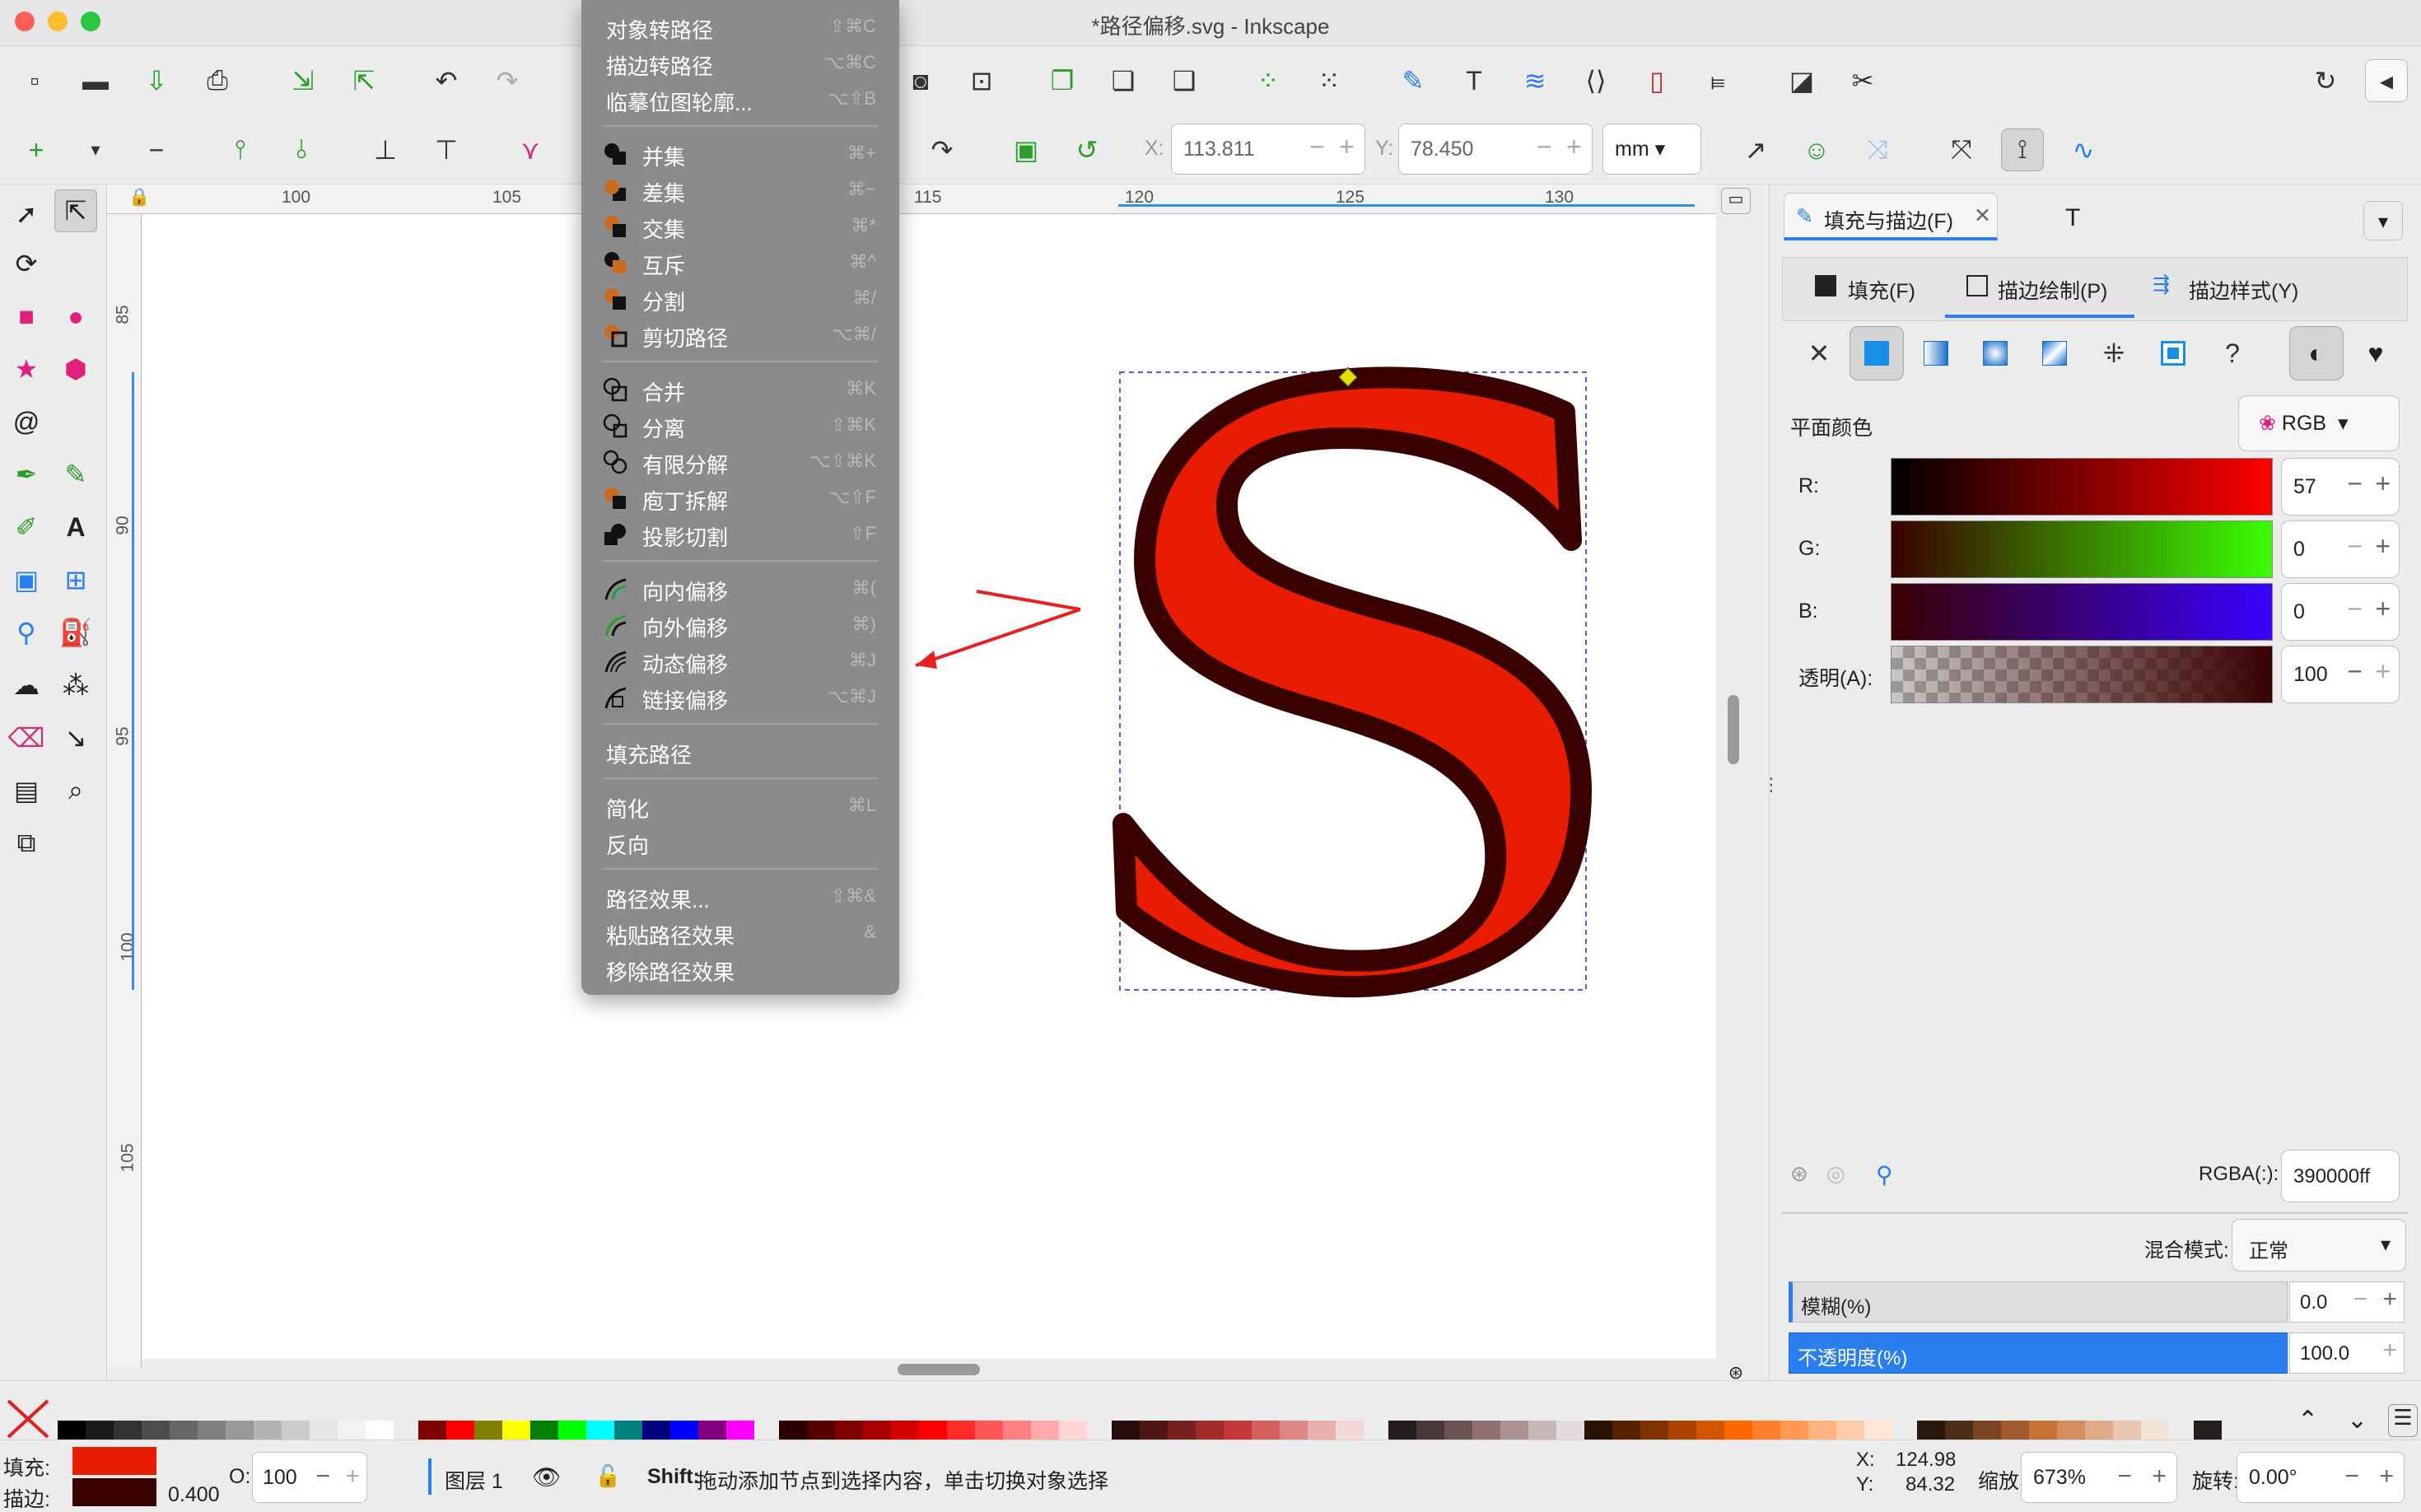 The height and width of the screenshot is (1512, 2421). I want to click on tools-icon: ✂, so click(1863, 80).